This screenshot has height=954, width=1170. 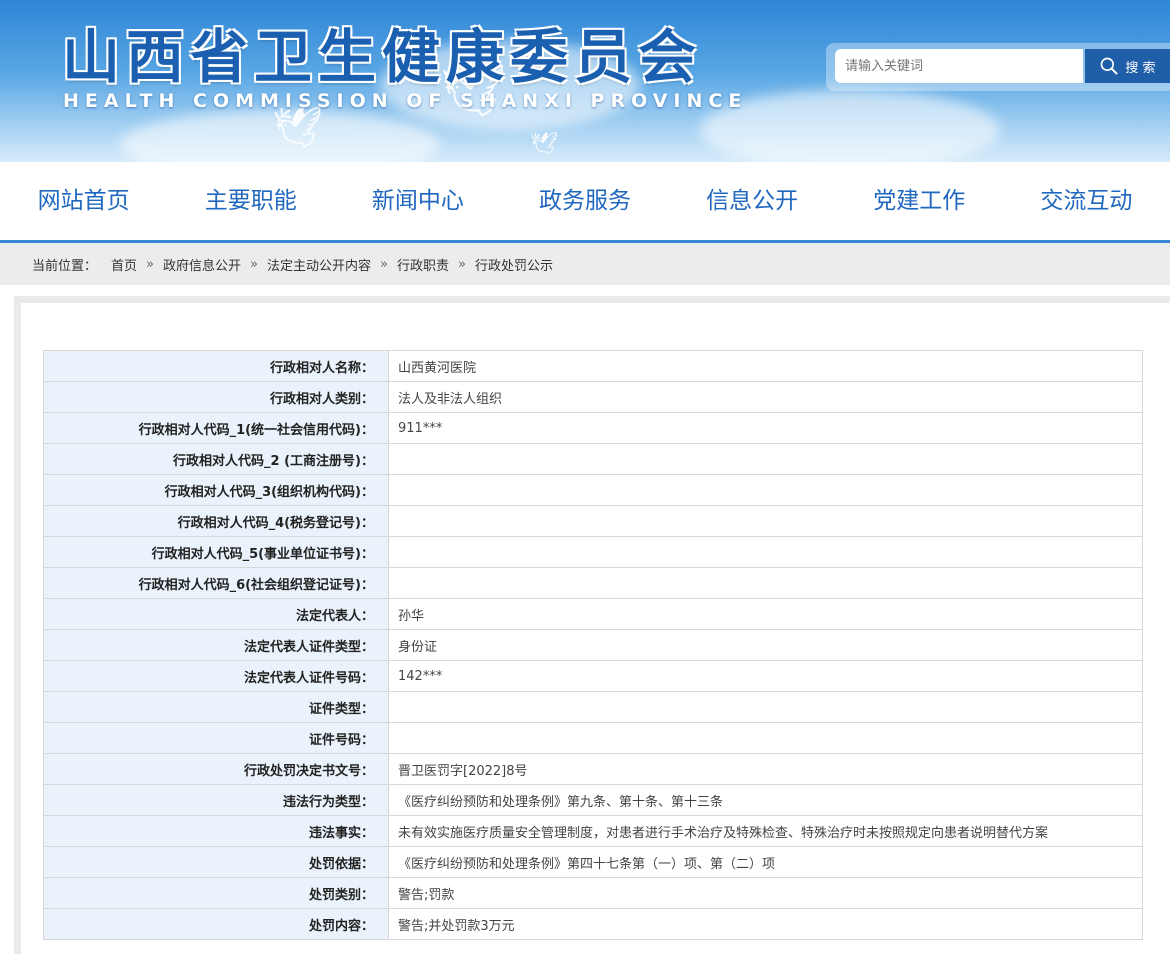 I want to click on table-row: 行政相对人代码_1(统一社会信用代码)： 911***, so click(x=593, y=428).